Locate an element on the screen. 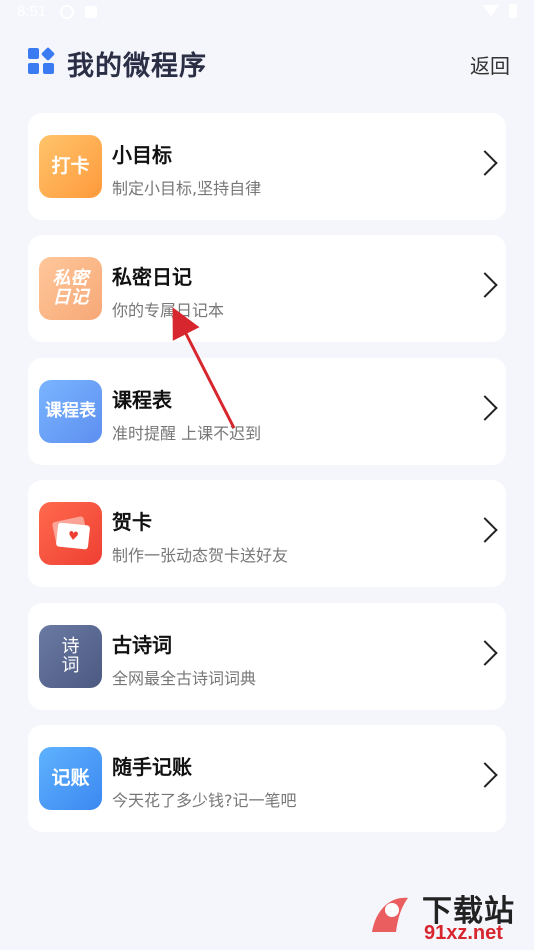 The height and width of the screenshot is (950, 534). heart-icon: ♥ is located at coordinates (72, 535).